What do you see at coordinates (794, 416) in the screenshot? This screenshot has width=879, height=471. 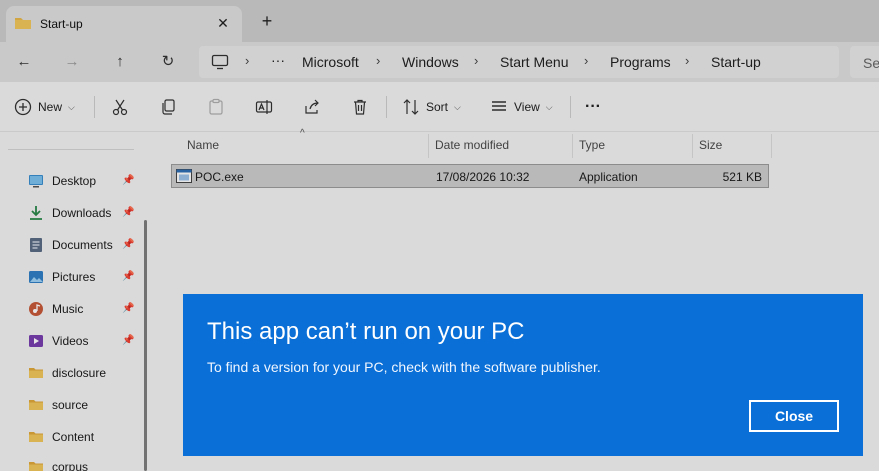 I see `close-button: Close` at bounding box center [794, 416].